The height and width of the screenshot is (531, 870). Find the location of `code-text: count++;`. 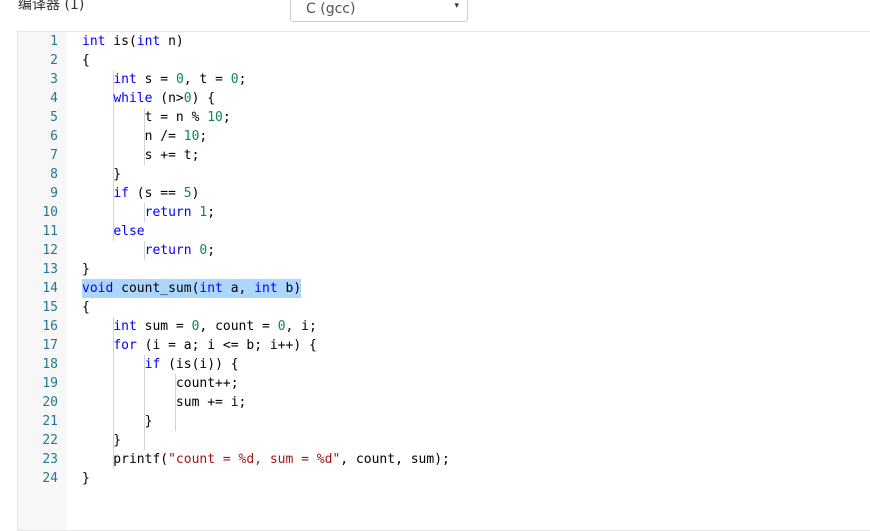

code-text: count++; is located at coordinates (160, 383).